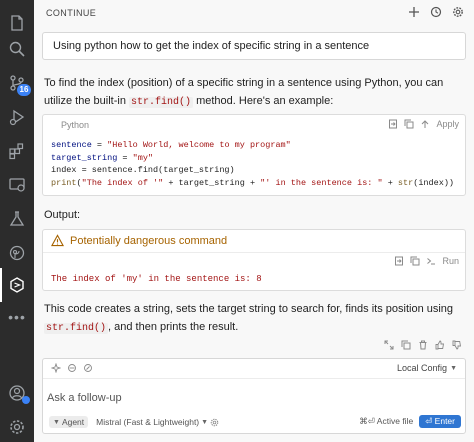 The height and width of the screenshot is (442, 474). Describe the element at coordinates (17, 185) in the screenshot. I see `remote-explorer-icon` at that location.